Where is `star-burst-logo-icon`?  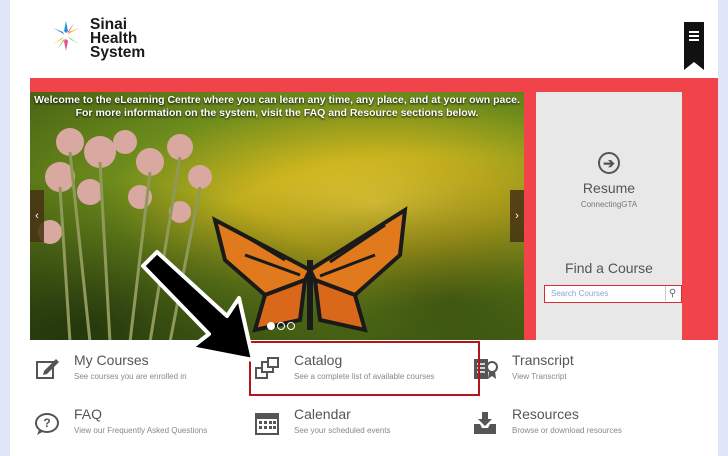
star-burst-logo-icon is located at coordinates (66, 36).